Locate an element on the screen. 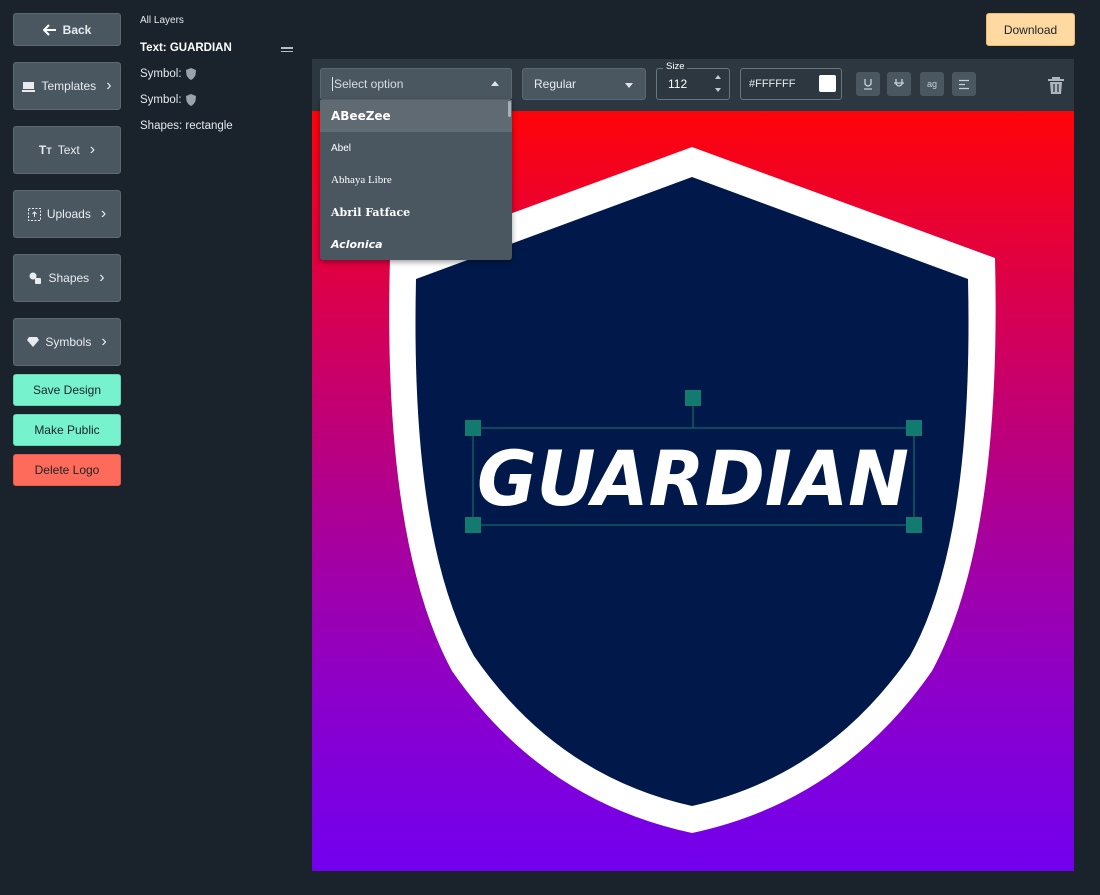  text-button: TT Text › is located at coordinates (67, 150).